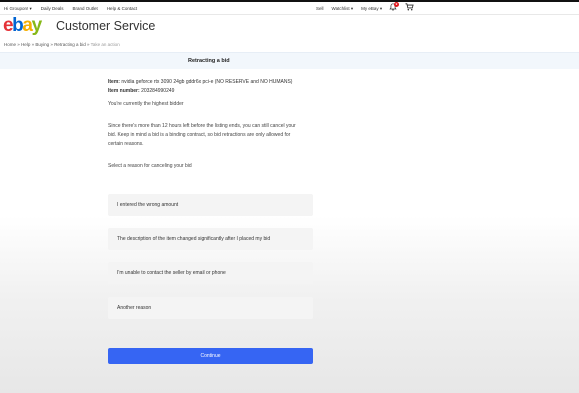 This screenshot has height=393, width=579. I want to click on page-title: Customer Service, so click(106, 26).